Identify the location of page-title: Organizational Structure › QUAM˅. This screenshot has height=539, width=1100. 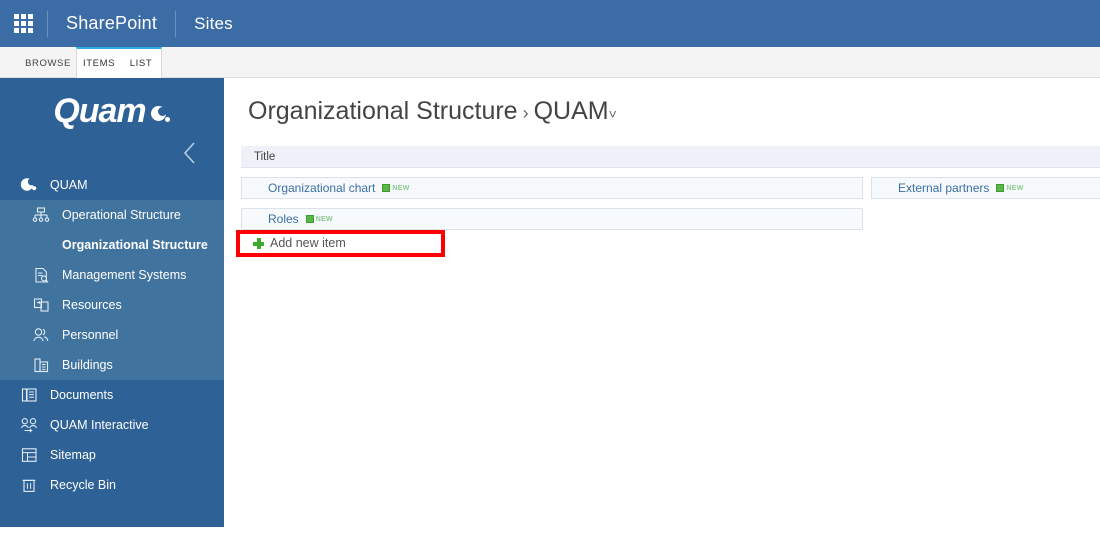
(432, 111).